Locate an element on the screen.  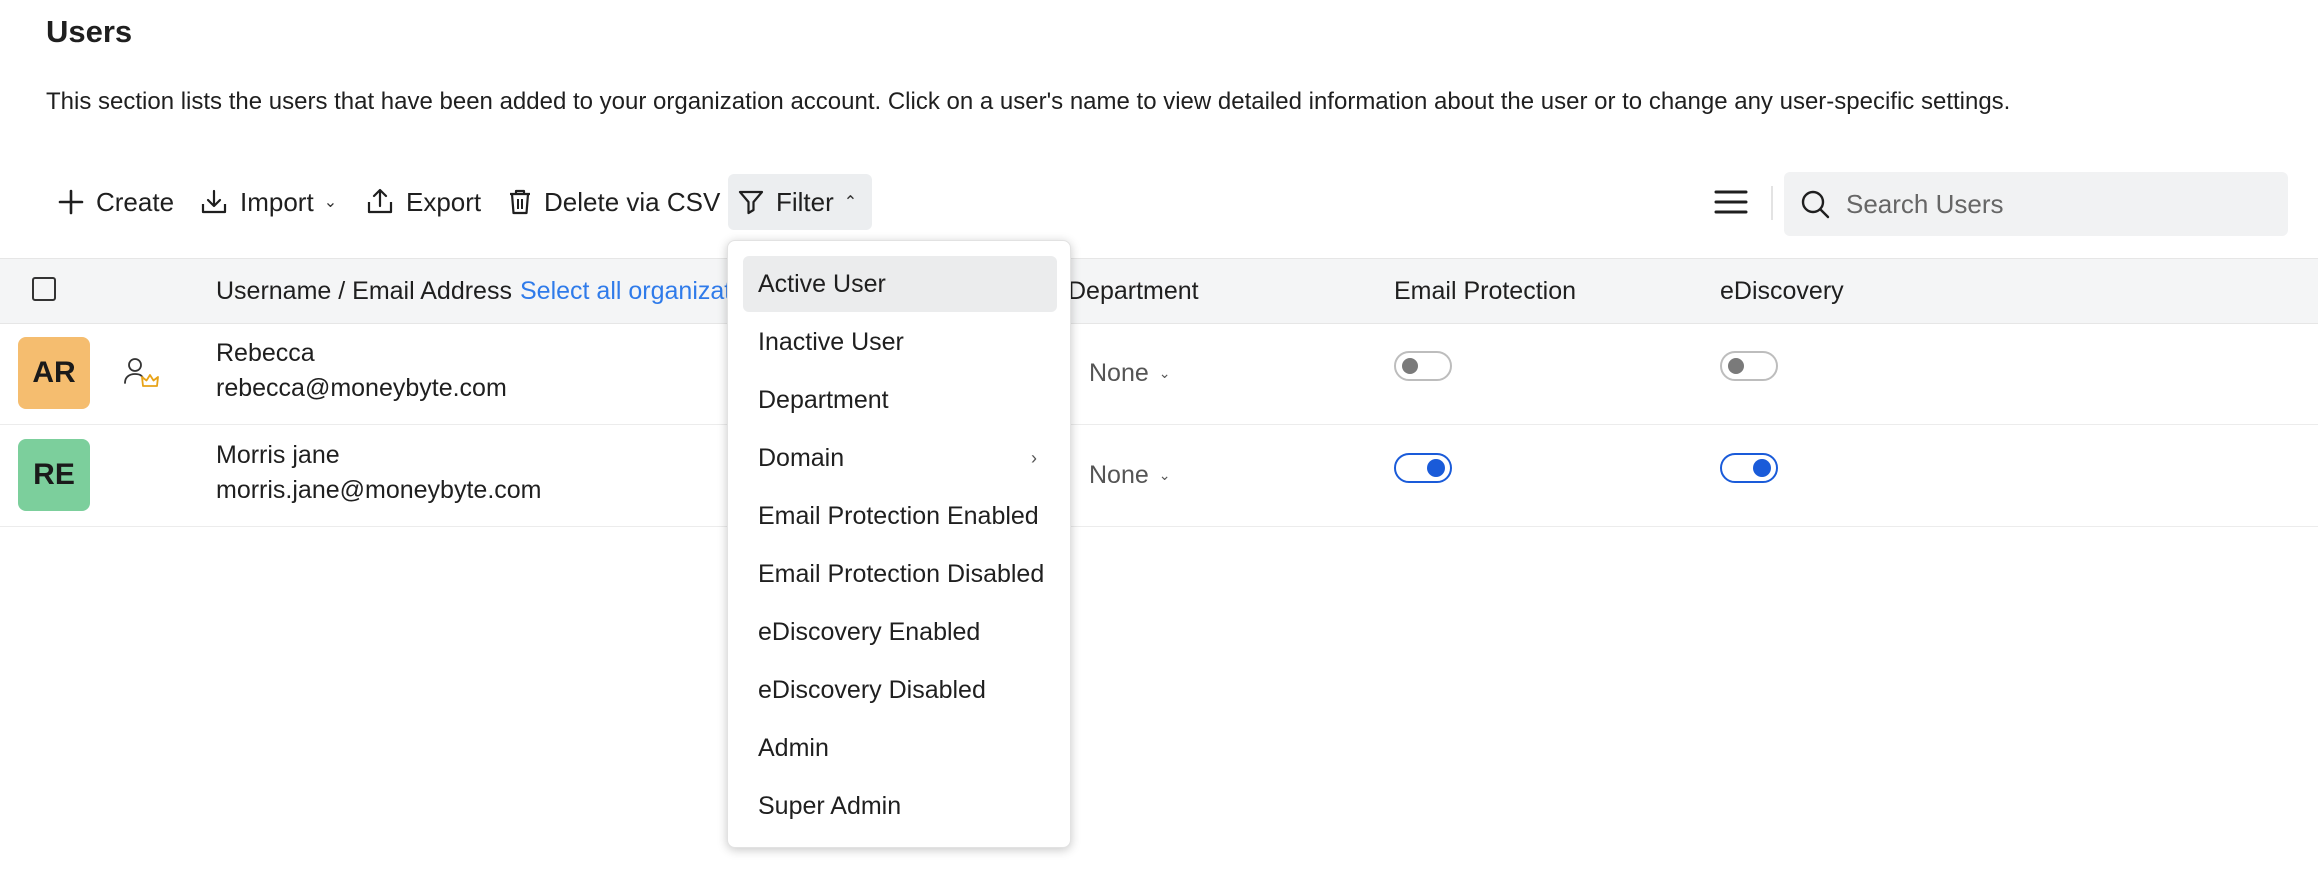
filter-label: Filter is located at coordinates (805, 201).